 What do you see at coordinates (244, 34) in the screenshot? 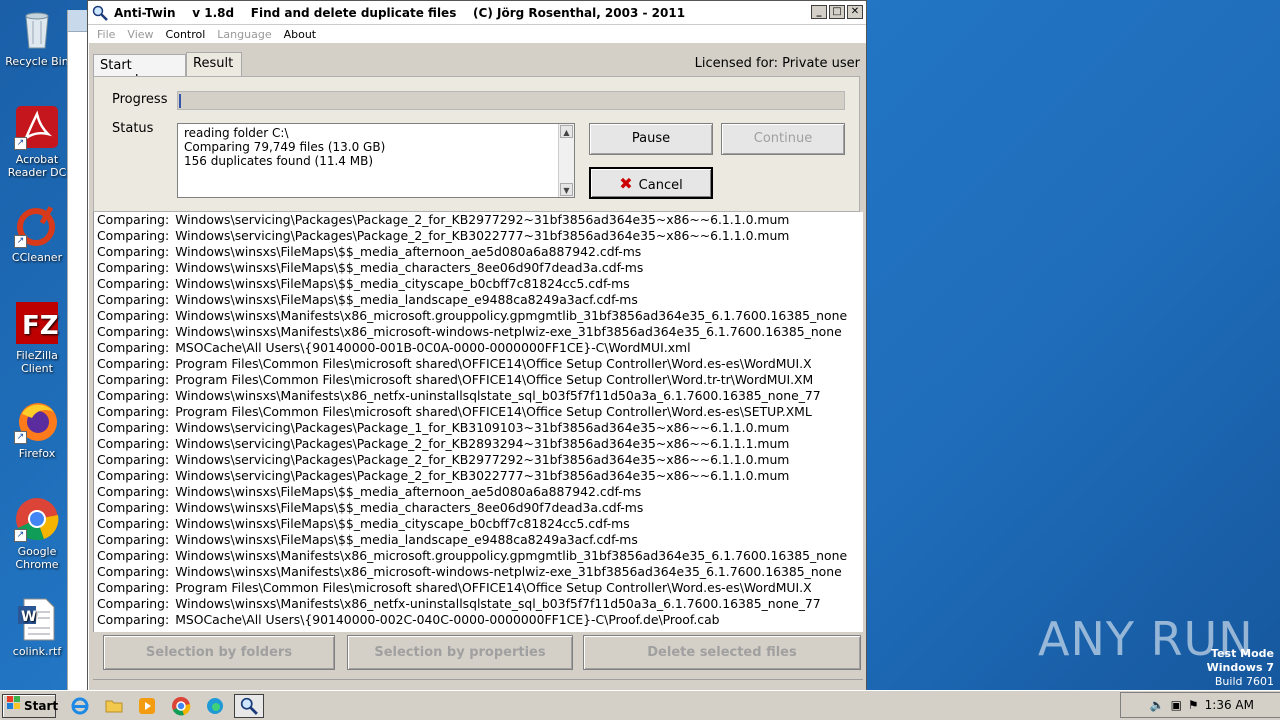
I see `menu-language: Language` at bounding box center [244, 34].